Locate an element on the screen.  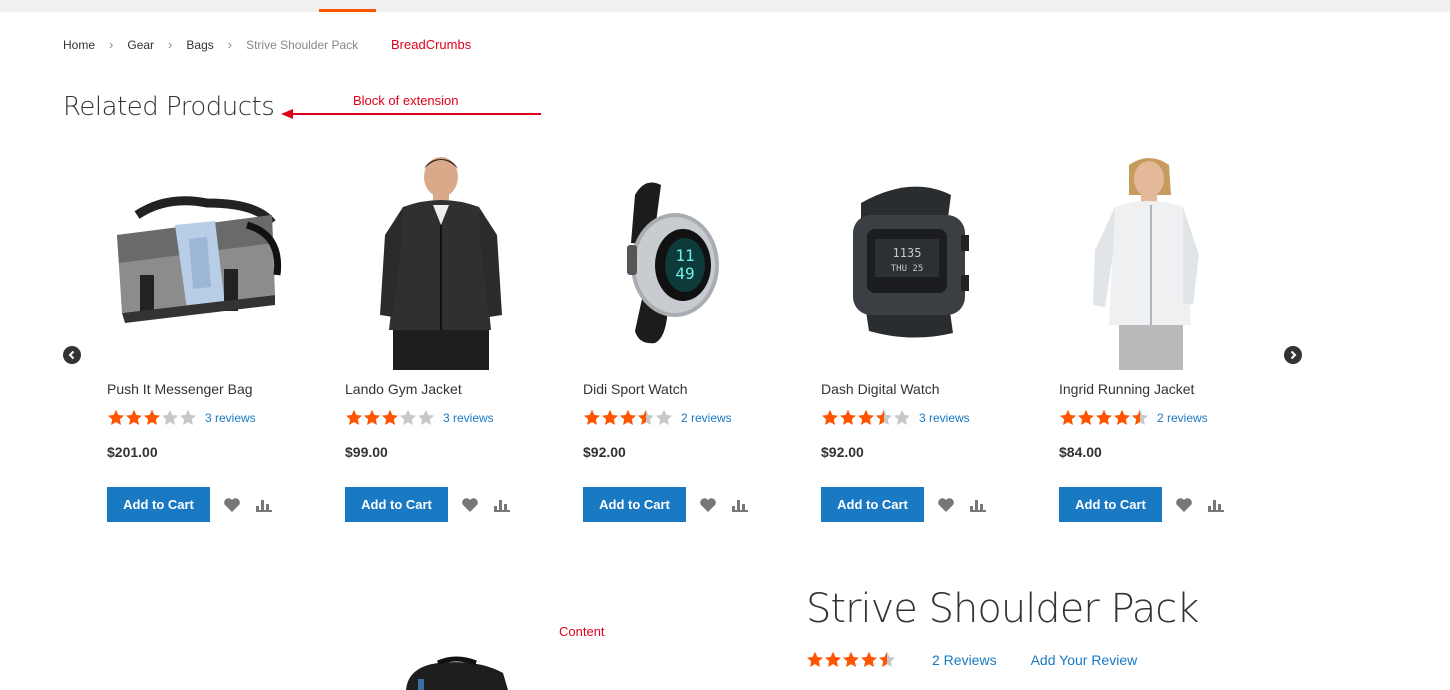
product-price: $201.00 is located at coordinates (132, 452).